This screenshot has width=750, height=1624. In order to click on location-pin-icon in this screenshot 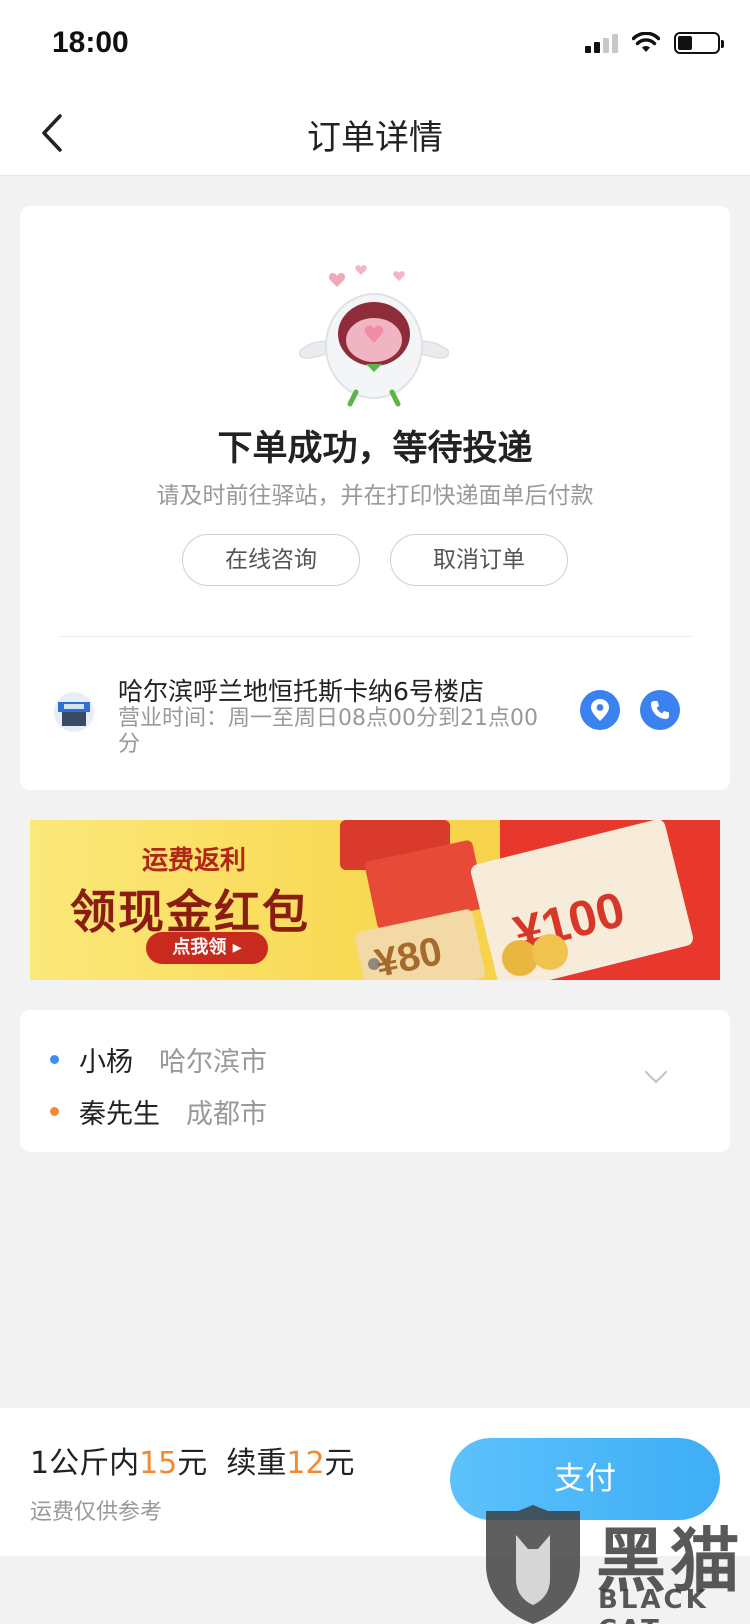, I will do `click(600, 710)`.